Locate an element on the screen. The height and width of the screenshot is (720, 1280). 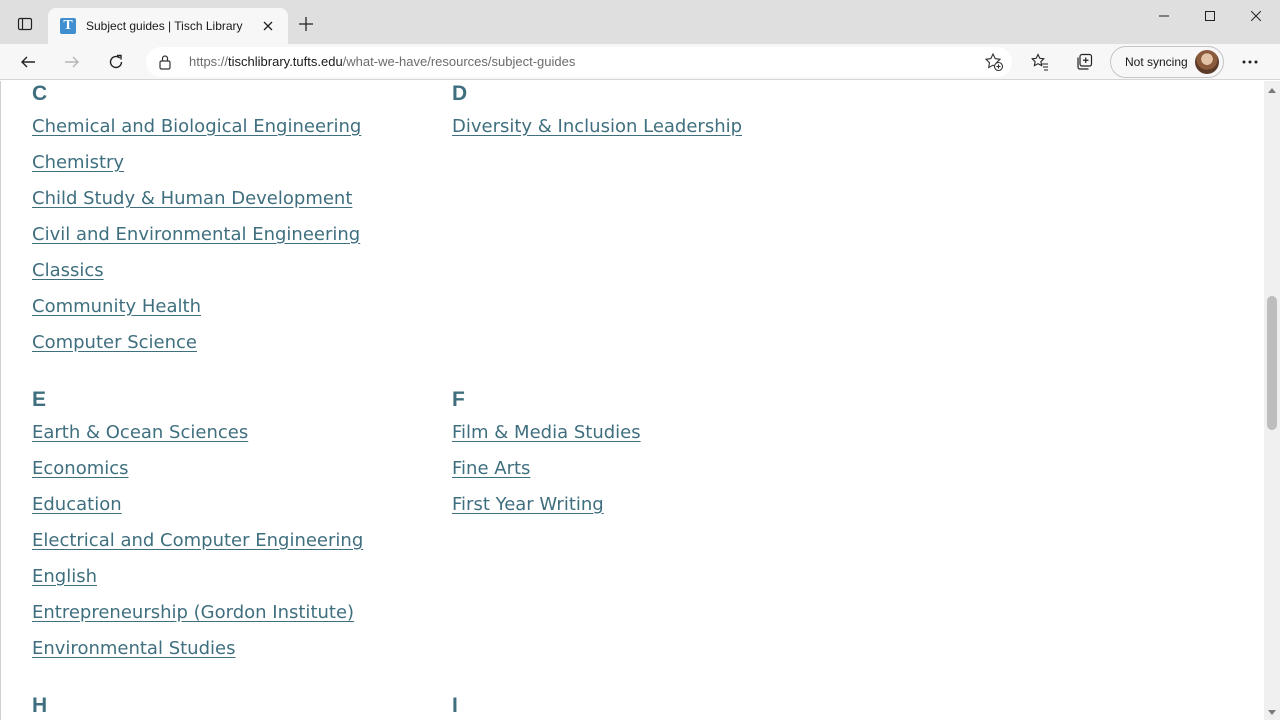
letter-group-i: I is located at coordinates (455, 707).